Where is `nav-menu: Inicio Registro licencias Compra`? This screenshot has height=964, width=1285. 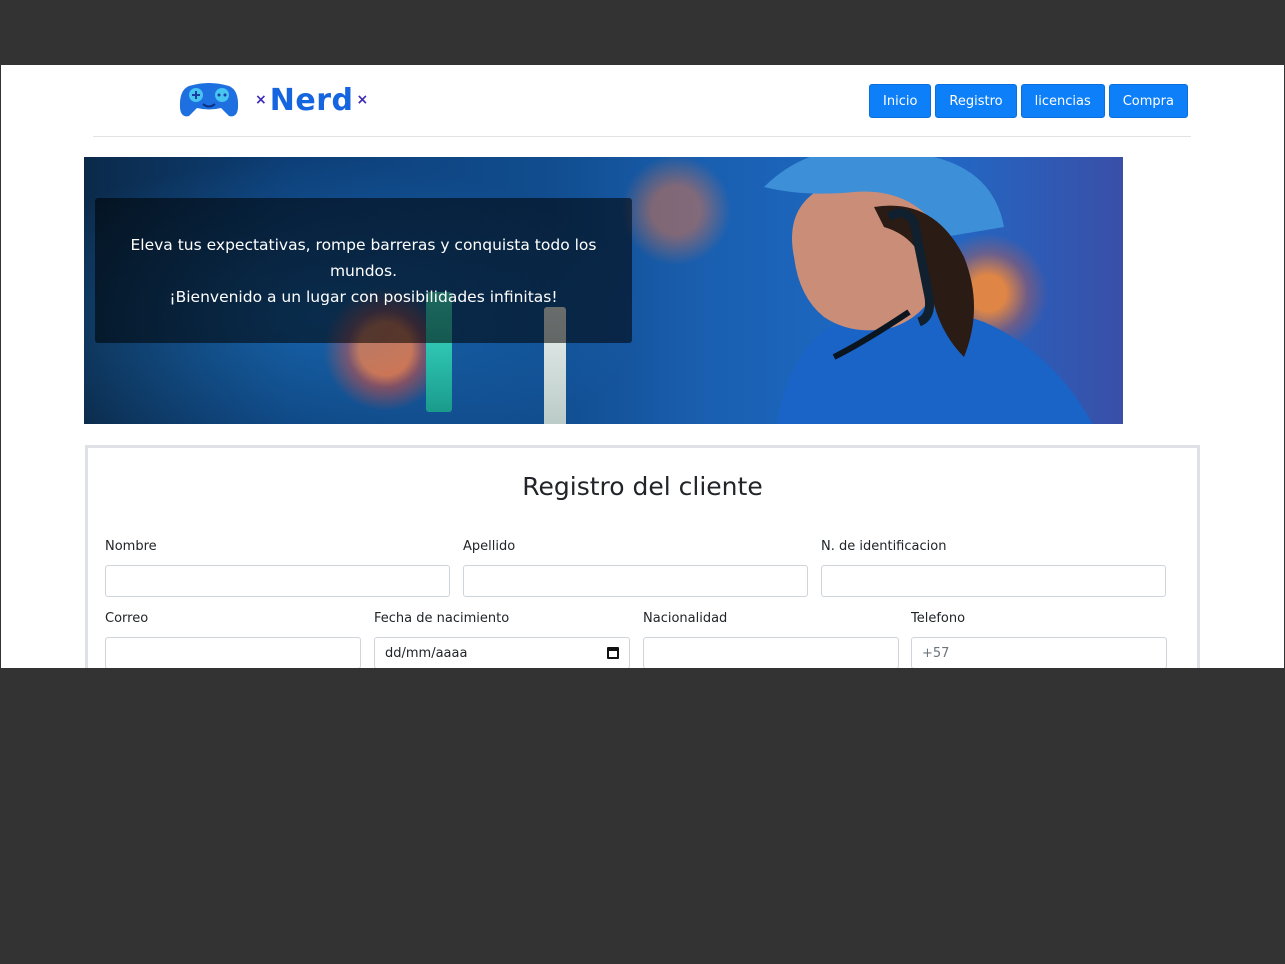
nav-menu: Inicio Registro licencias Compra is located at coordinates (1028, 101).